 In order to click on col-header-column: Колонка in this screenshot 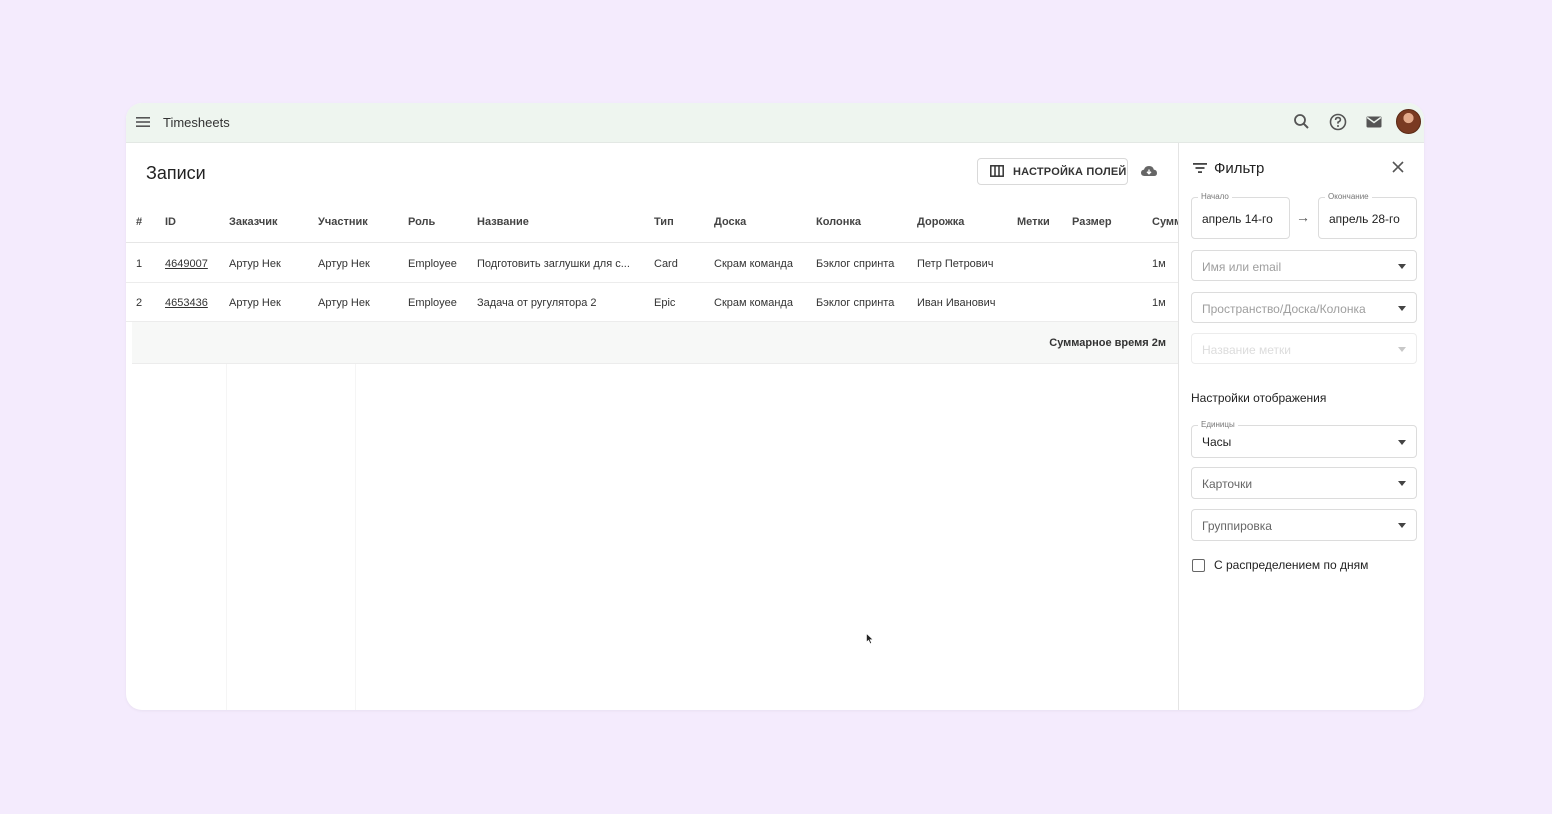, I will do `click(838, 222)`.